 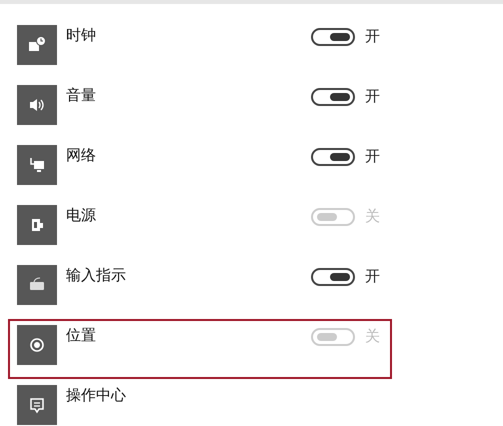 What do you see at coordinates (81, 95) in the screenshot?
I see `setting-label: 音量` at bounding box center [81, 95].